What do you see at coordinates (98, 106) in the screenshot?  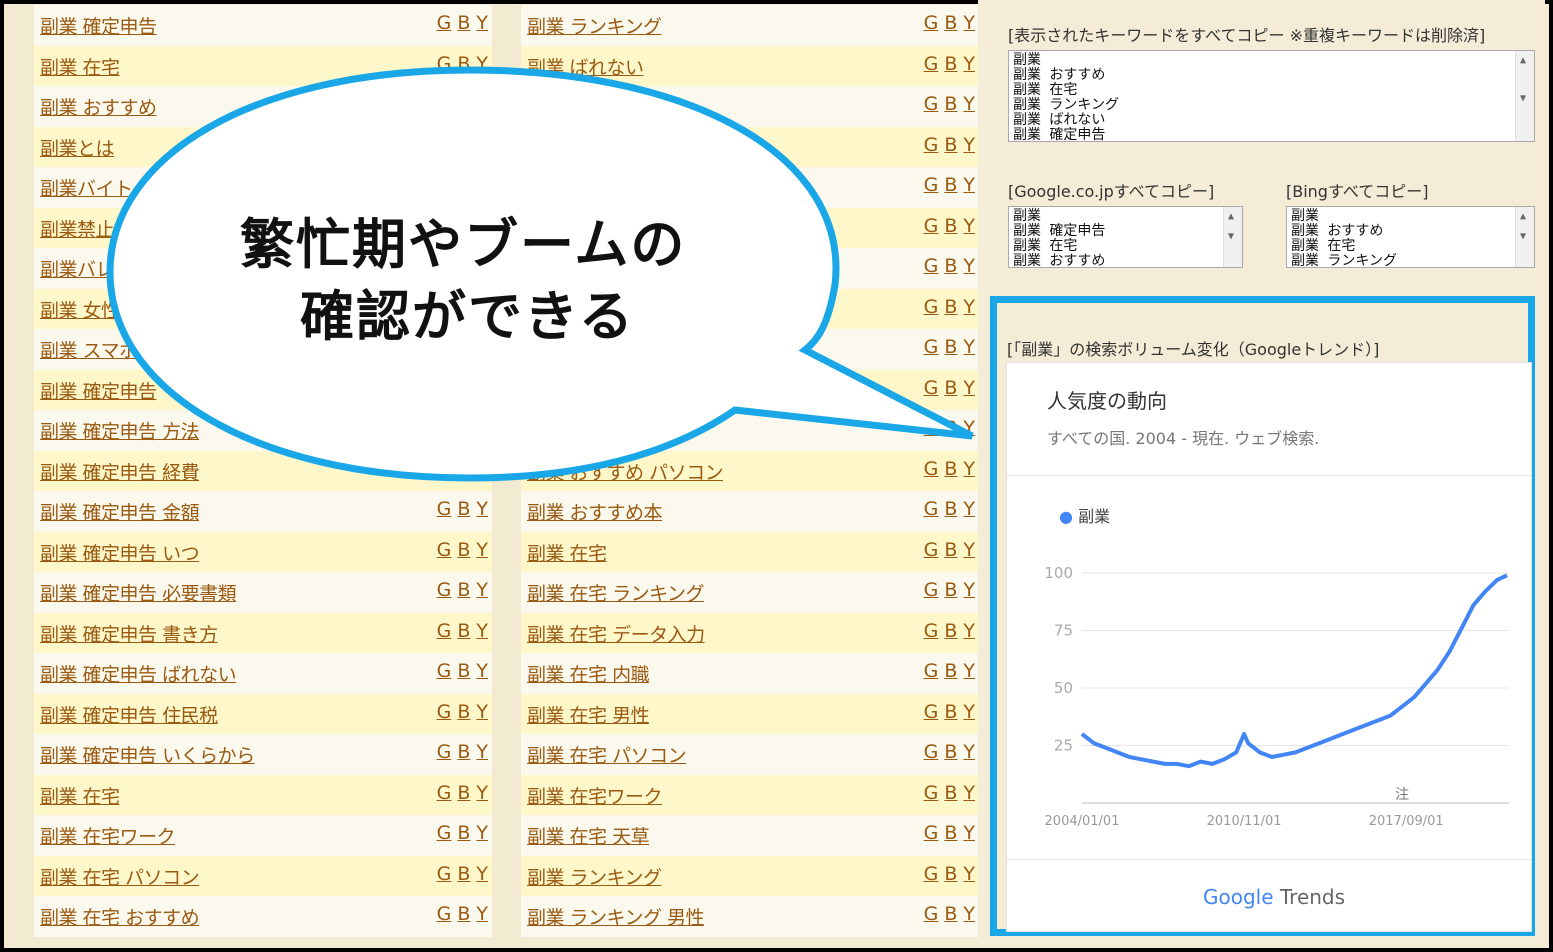 I see `keyword-link: 副業 おすすめ` at bounding box center [98, 106].